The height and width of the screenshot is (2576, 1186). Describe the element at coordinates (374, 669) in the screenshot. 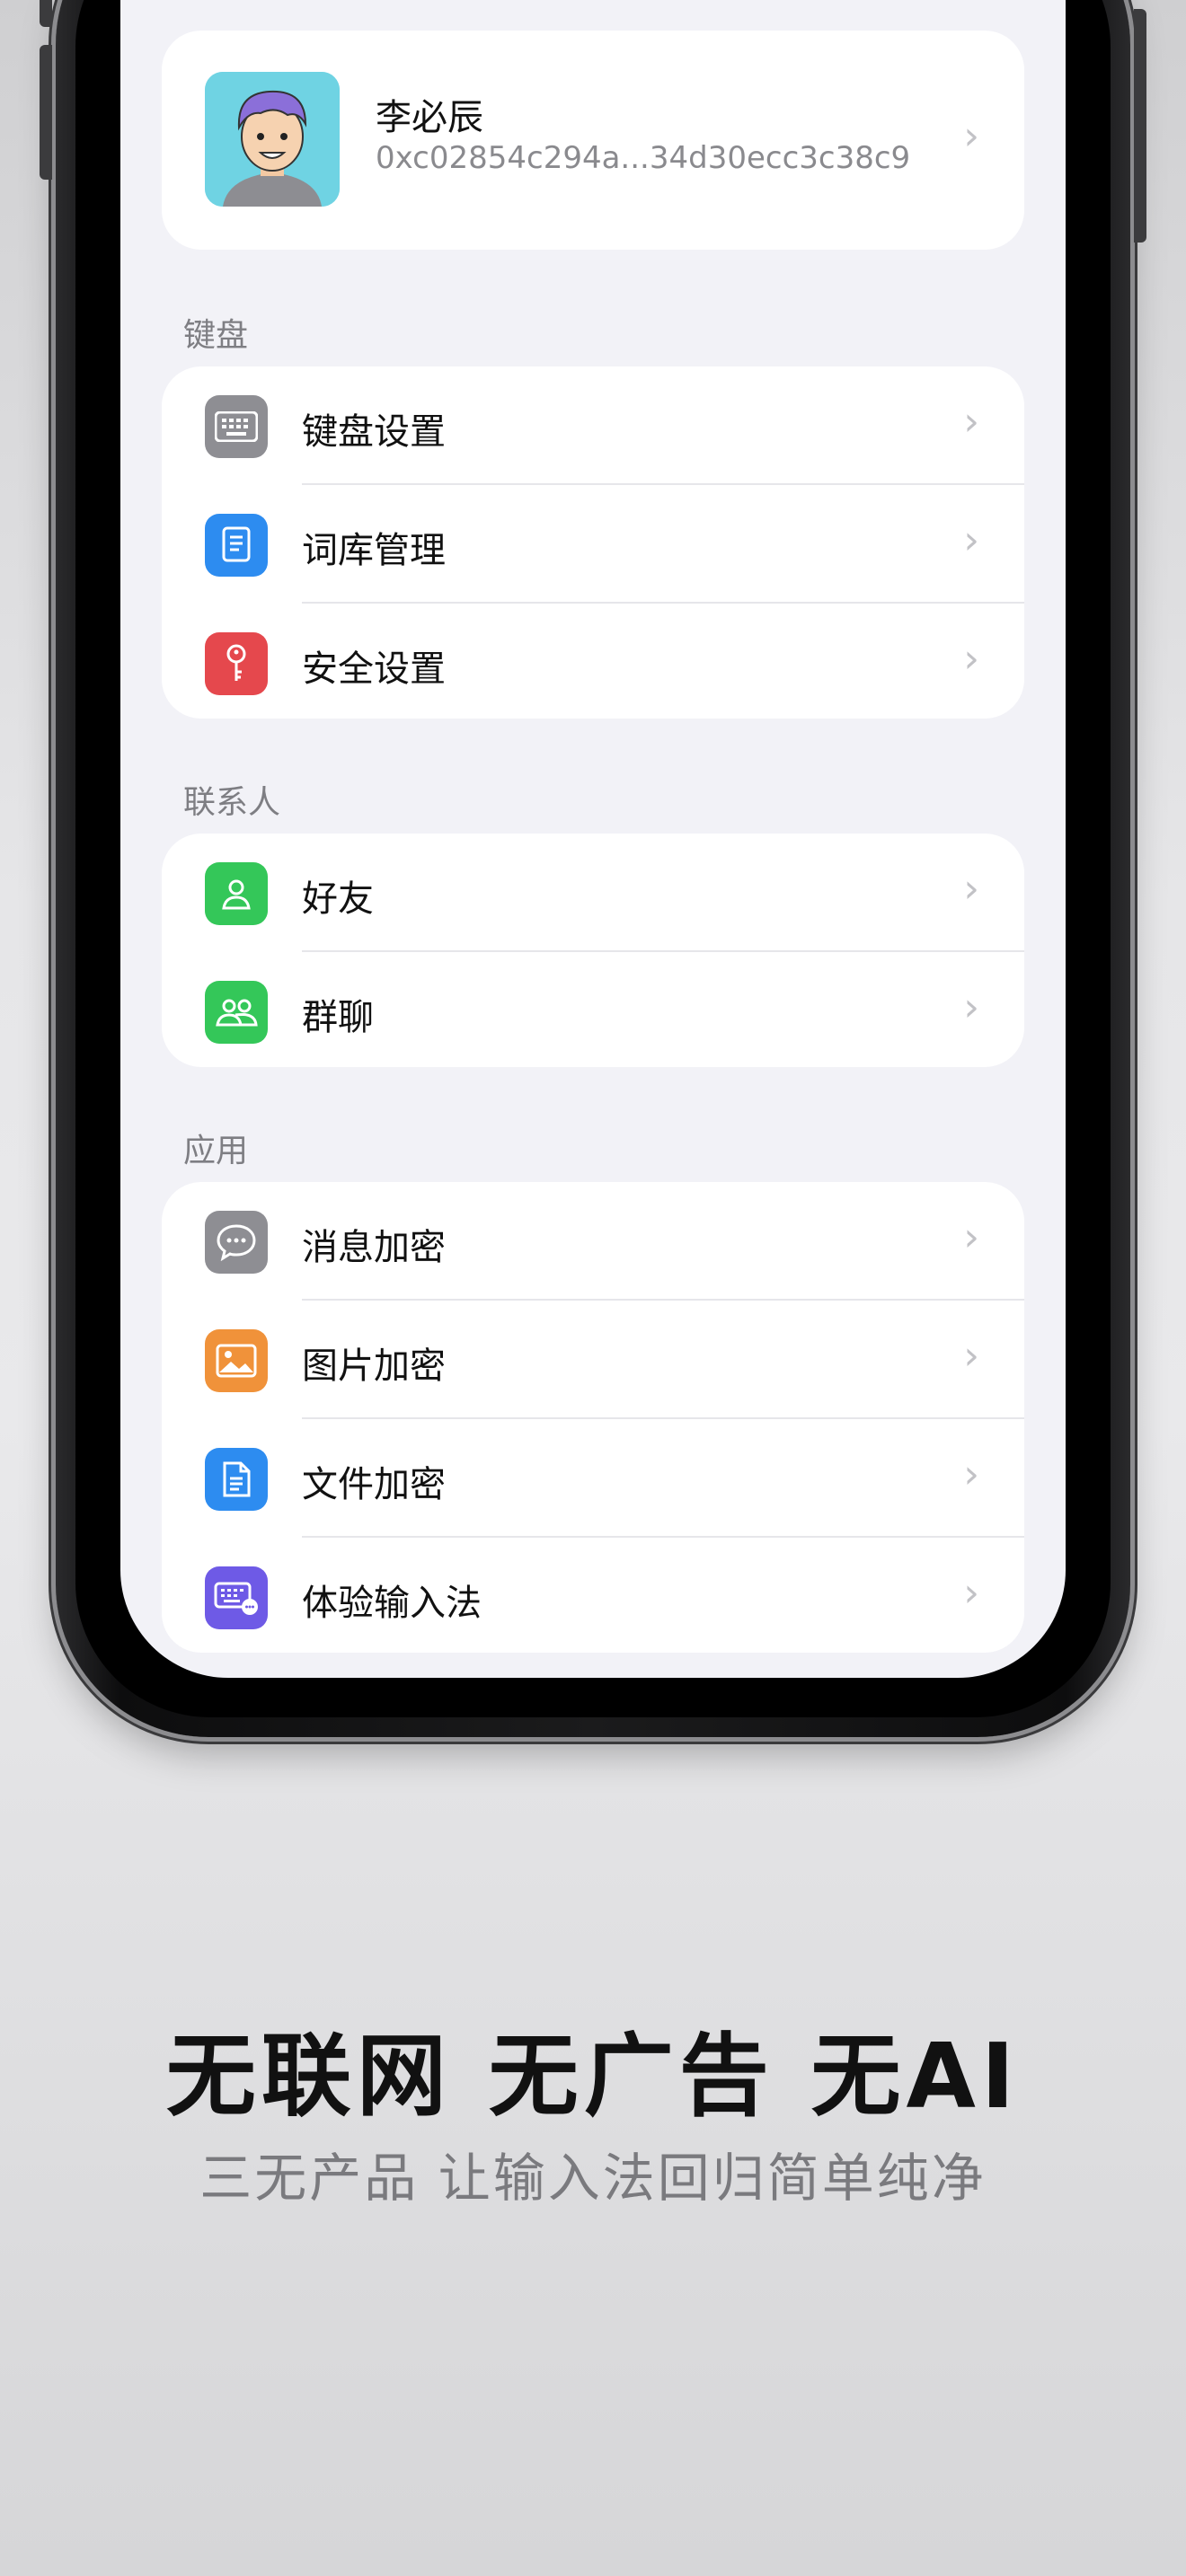

I see `list-item-label: 安全设置` at that location.